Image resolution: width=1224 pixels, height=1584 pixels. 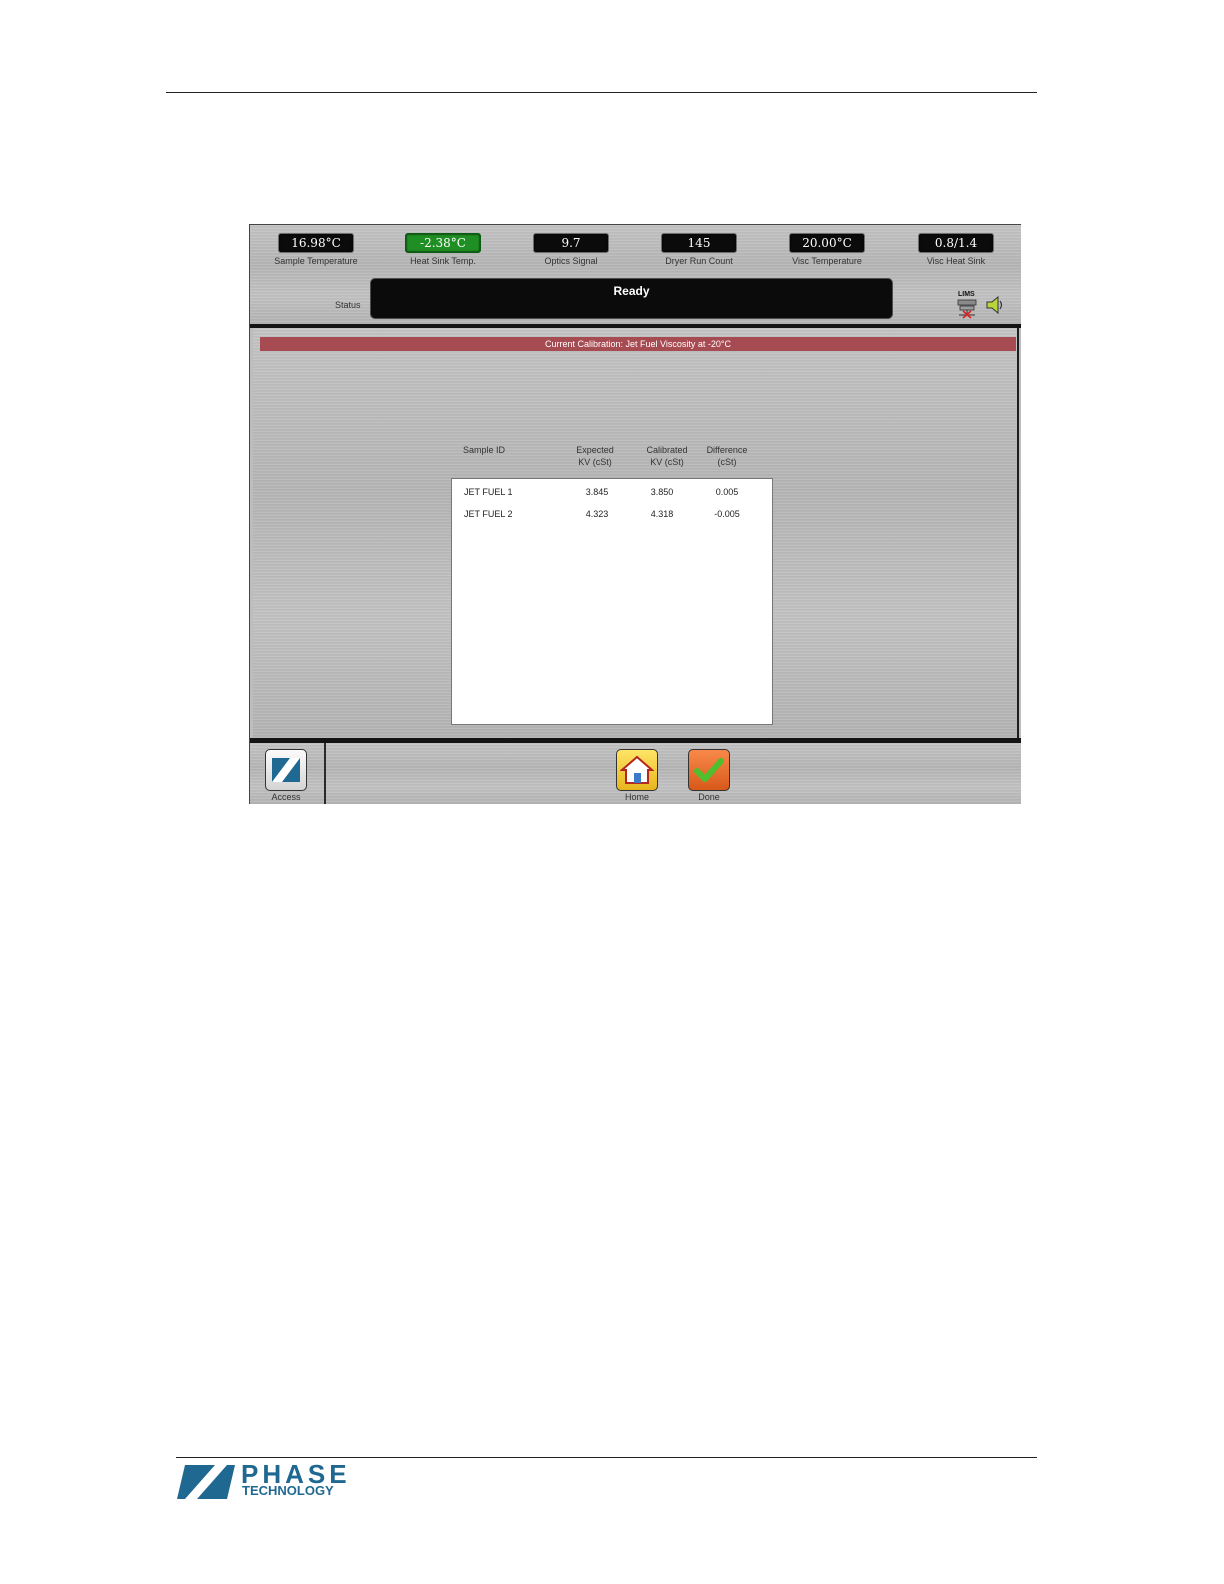 I want to click on logo-technology-text: TECHNOLOGY, so click(x=288, y=1490).